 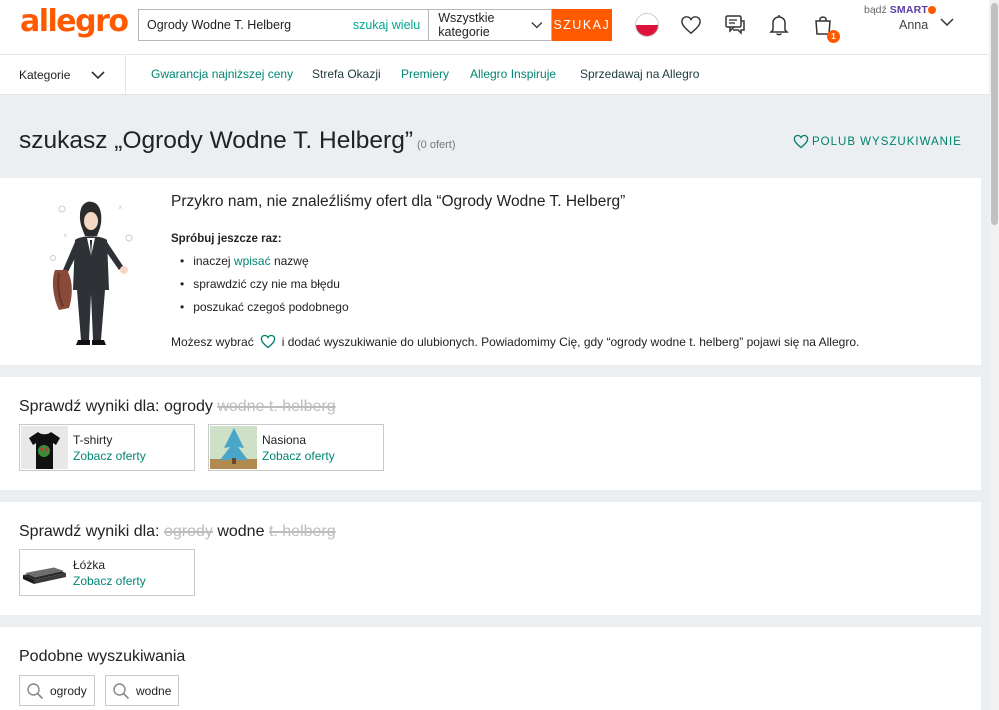 What do you see at coordinates (107, 572) in the screenshot?
I see `result-card-lozka: Łóżka Zobacz oferty` at bounding box center [107, 572].